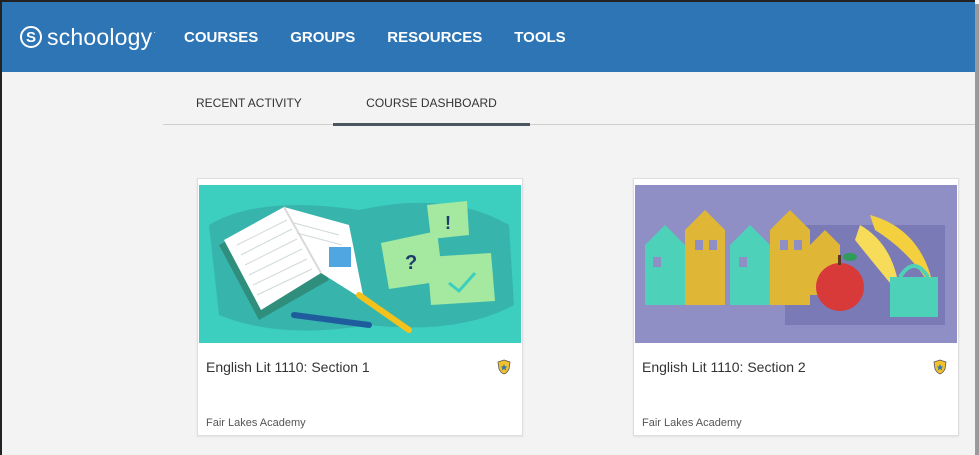 Image resolution: width=979 pixels, height=455 pixels. I want to click on schoology-logo: S schoology ·, so click(88, 37).